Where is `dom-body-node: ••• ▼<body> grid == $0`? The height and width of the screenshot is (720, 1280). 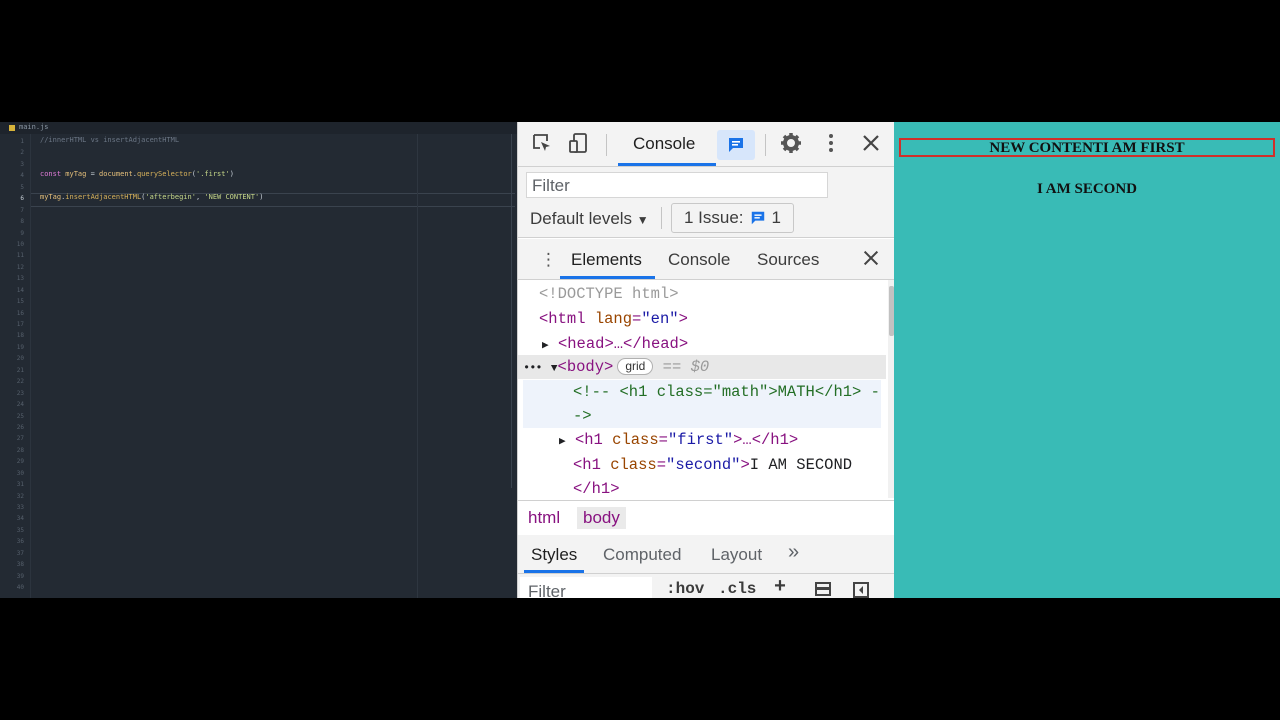
dom-body-node: ••• ▼<body> grid == $0 is located at coordinates (616, 367).